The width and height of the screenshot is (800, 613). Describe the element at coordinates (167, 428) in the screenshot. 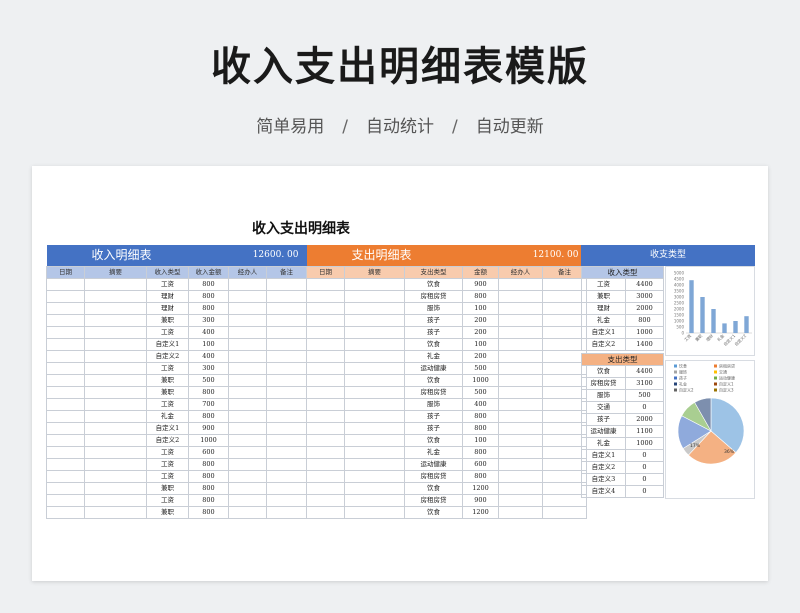

I see `table-cell: 自定义1` at that location.